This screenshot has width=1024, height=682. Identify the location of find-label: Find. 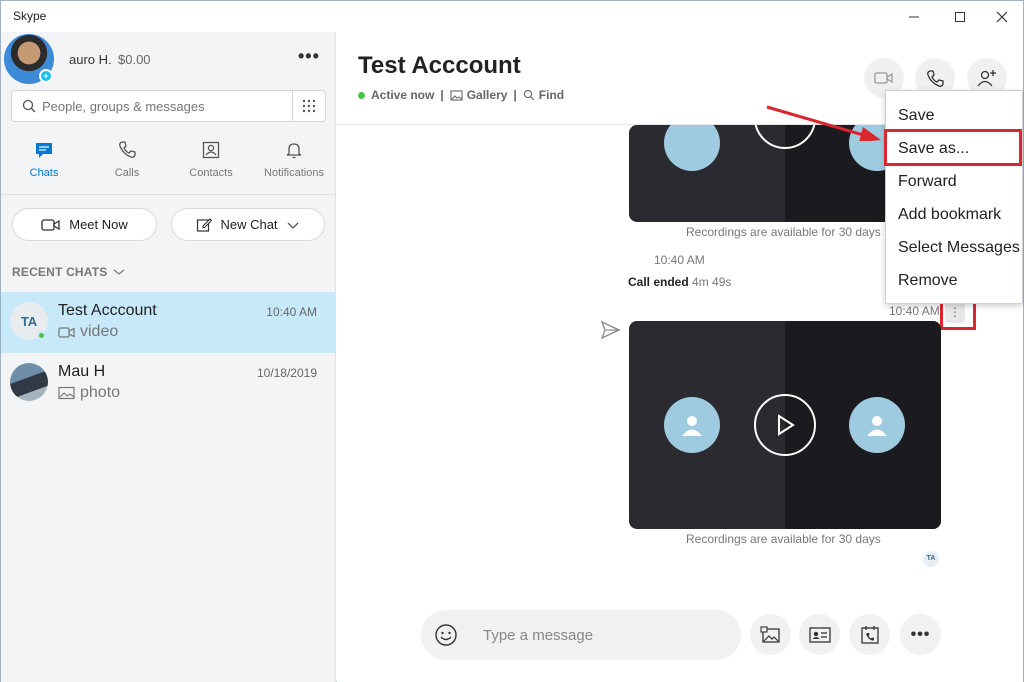
(551, 95).